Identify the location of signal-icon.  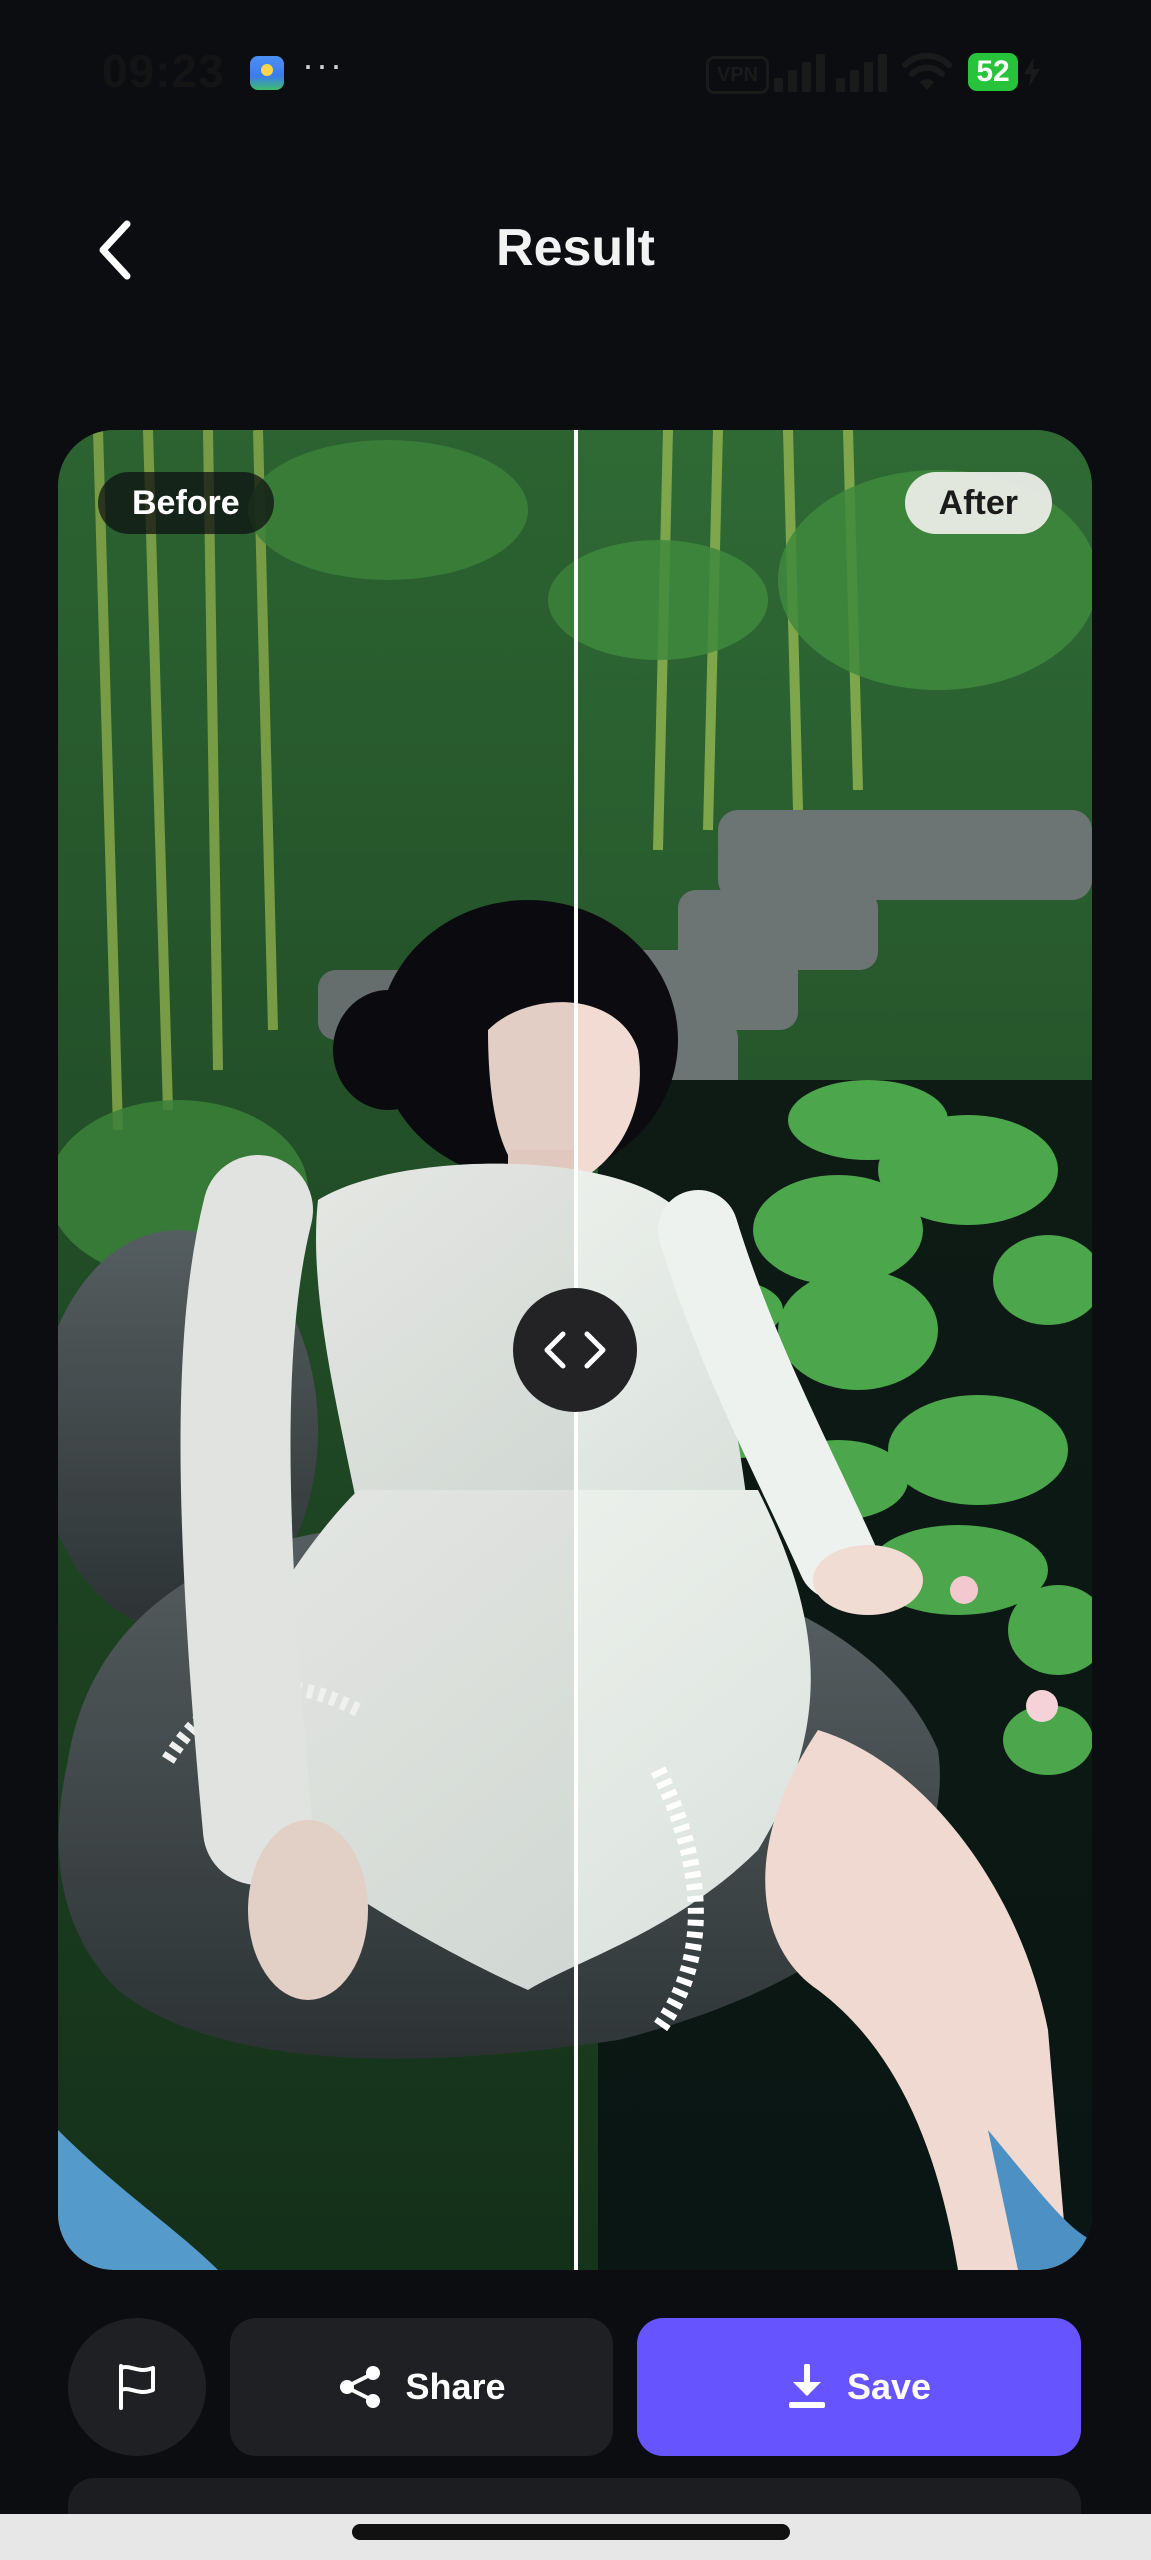
(830, 73).